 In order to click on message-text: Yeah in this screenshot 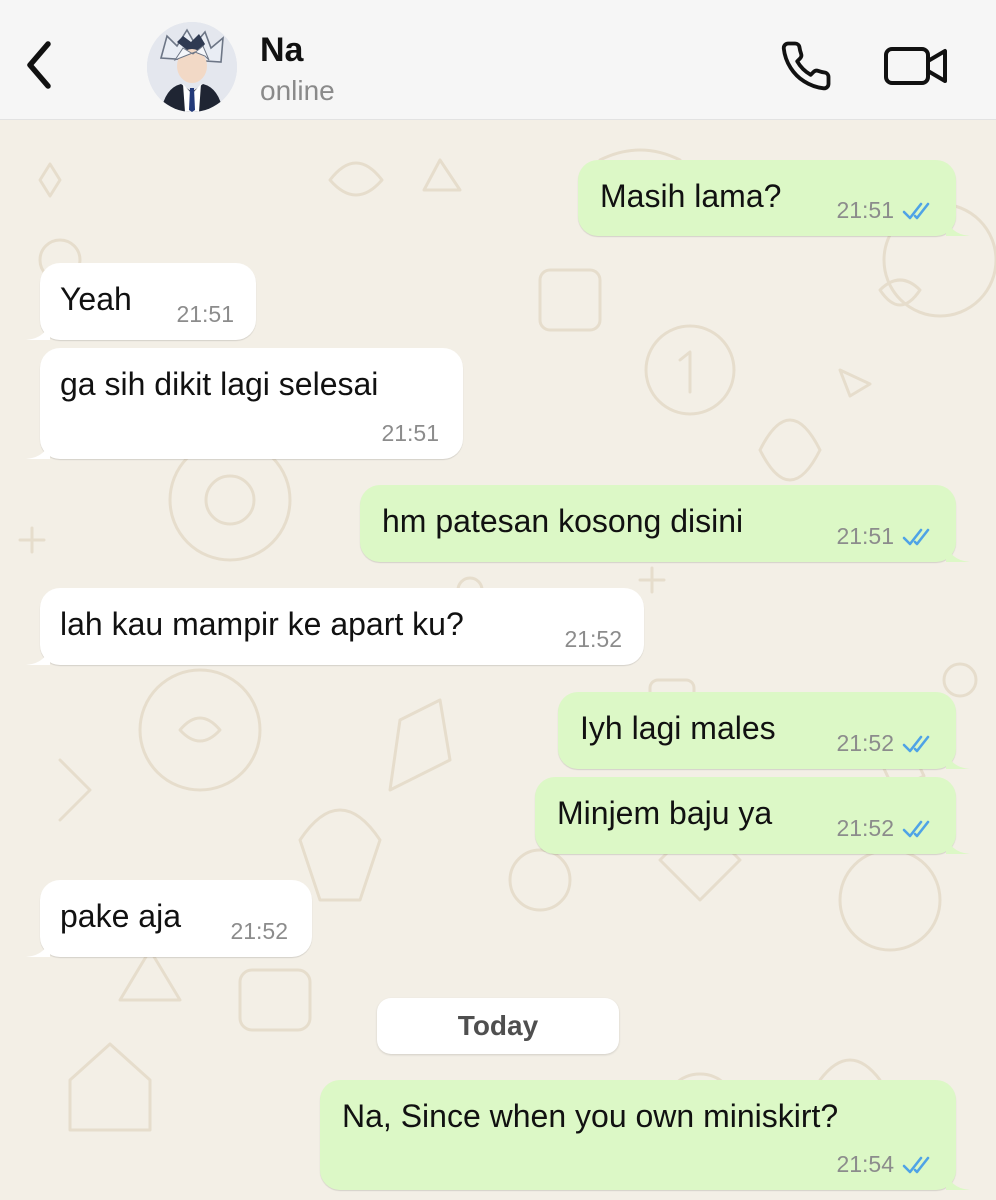, I will do `click(96, 299)`.